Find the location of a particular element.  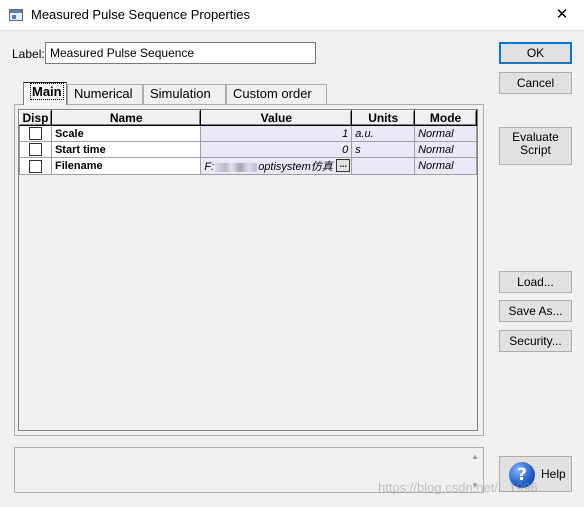

disp-checkbox-filename is located at coordinates (35, 166).